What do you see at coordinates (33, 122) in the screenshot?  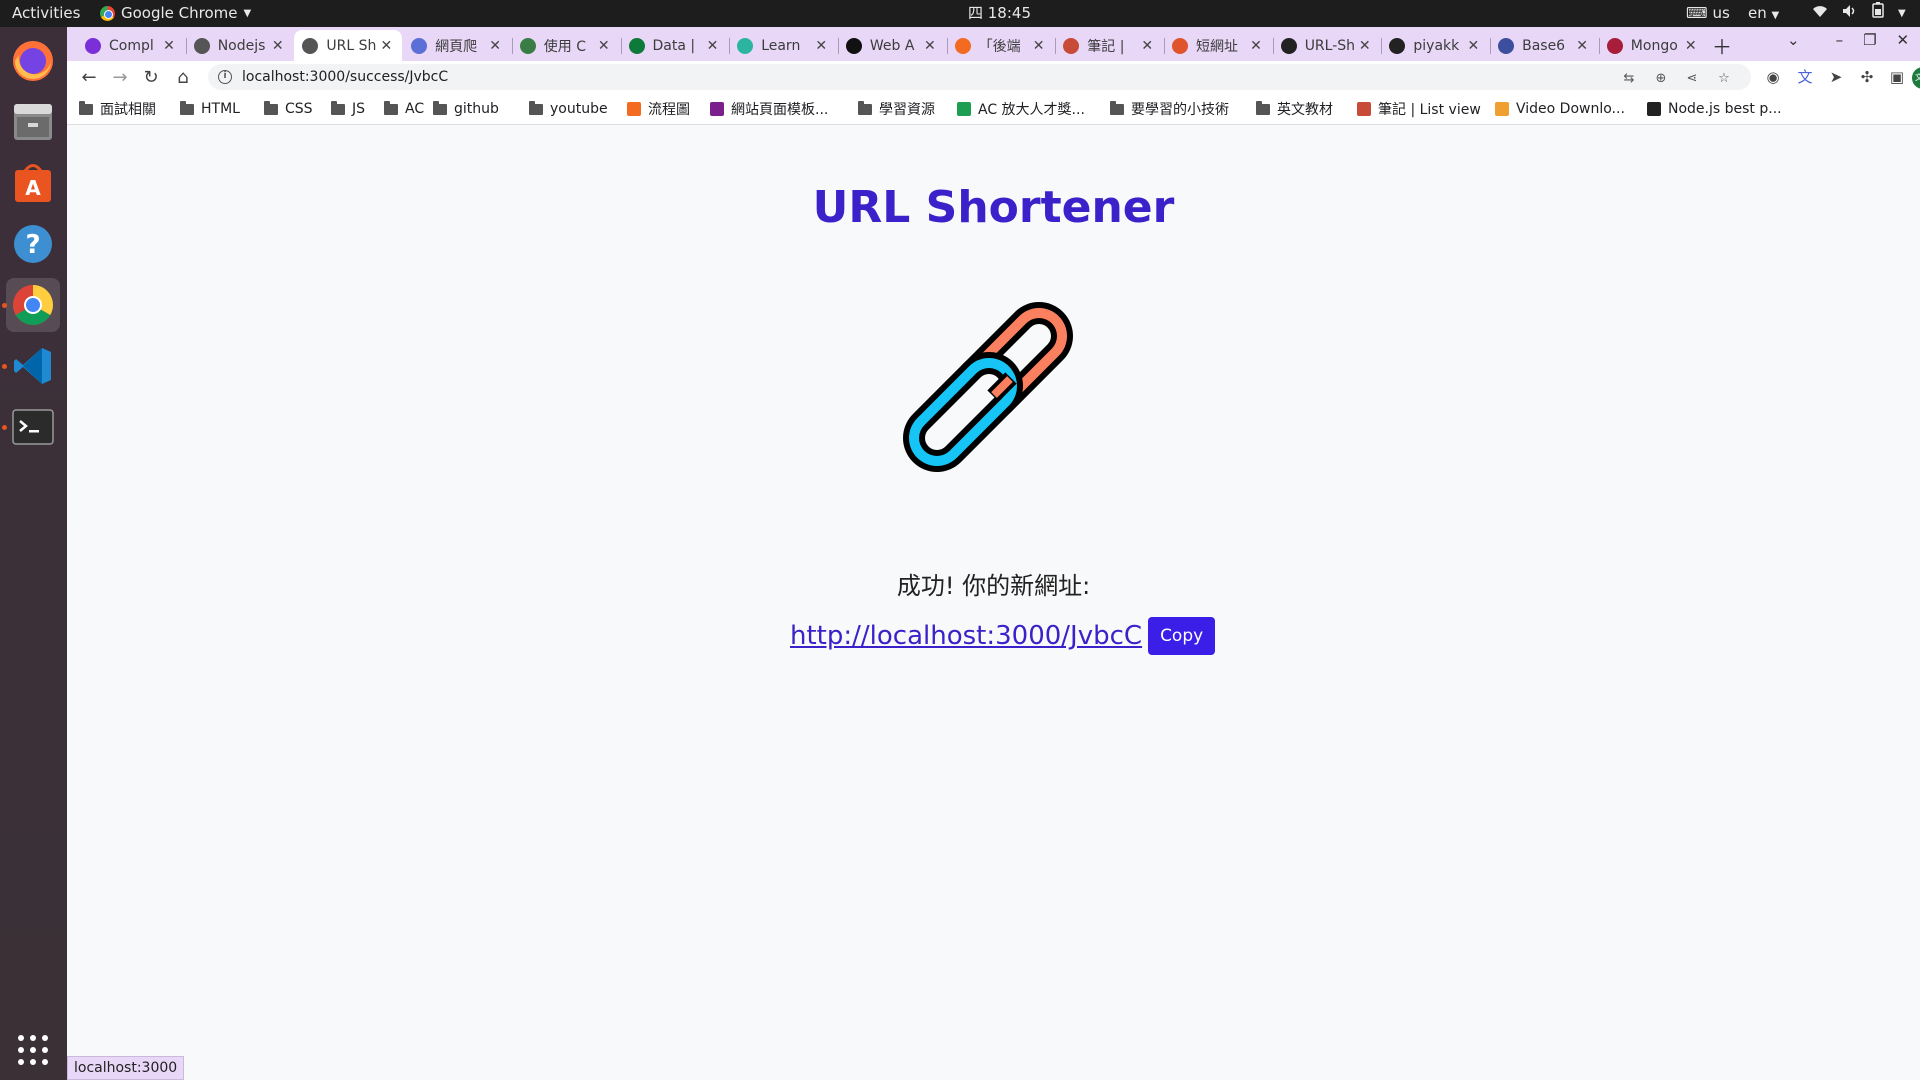 I see `dock-files` at bounding box center [33, 122].